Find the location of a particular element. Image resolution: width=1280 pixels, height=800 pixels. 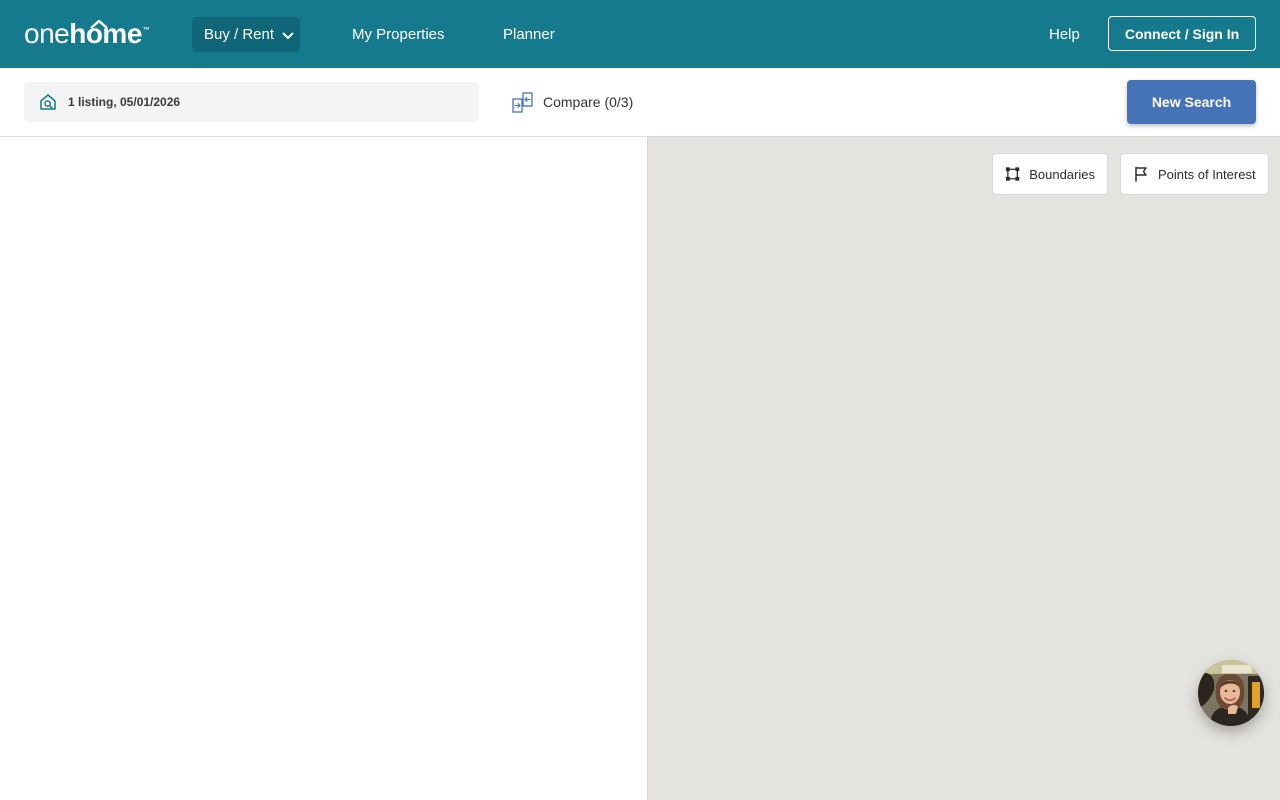

chat-agent-avatar is located at coordinates (1231, 693).